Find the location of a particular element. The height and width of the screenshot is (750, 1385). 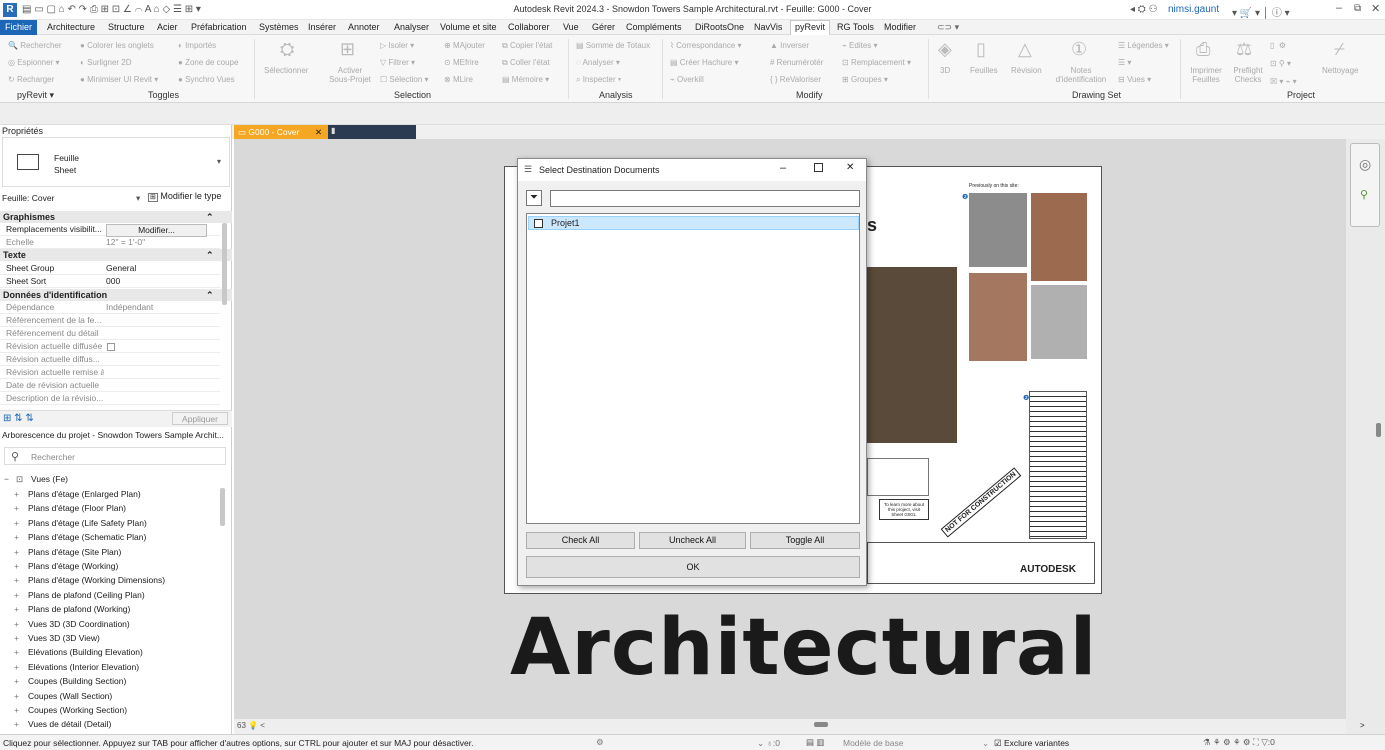

dialog-minimize-button: – is located at coordinates (783, 168).